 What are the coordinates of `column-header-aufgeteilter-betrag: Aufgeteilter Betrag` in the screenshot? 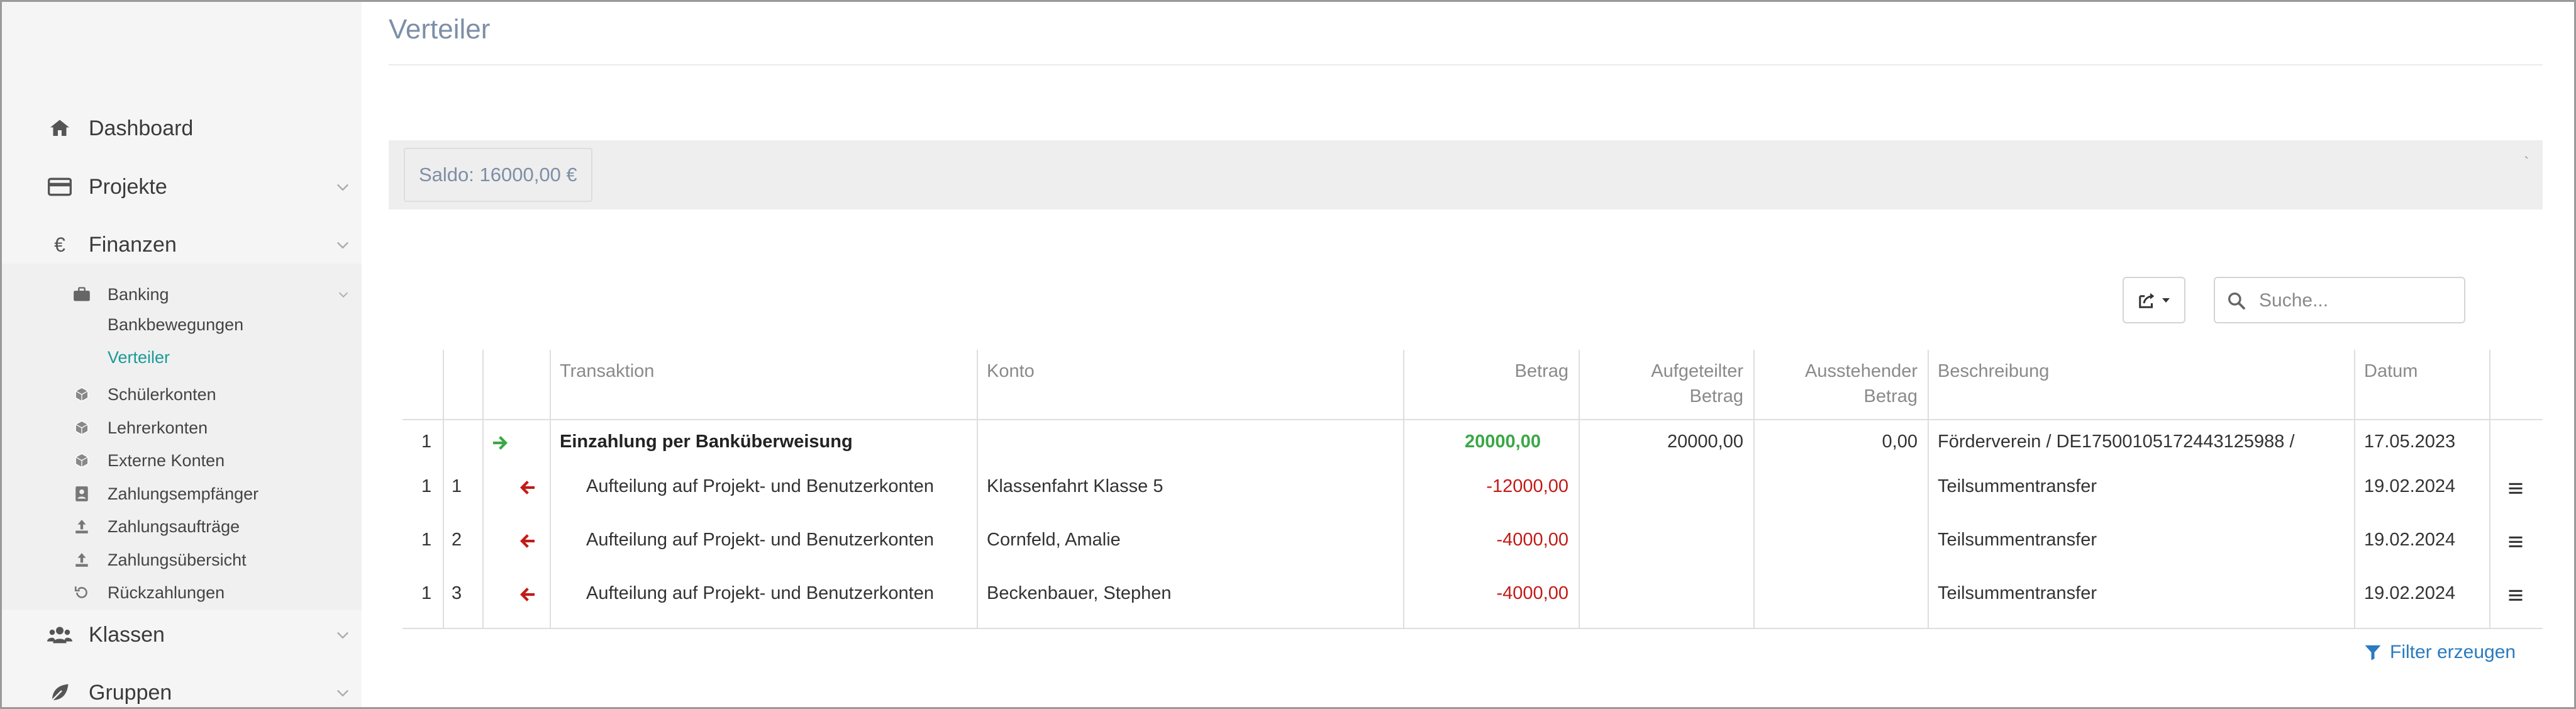 It's located at (1663, 384).